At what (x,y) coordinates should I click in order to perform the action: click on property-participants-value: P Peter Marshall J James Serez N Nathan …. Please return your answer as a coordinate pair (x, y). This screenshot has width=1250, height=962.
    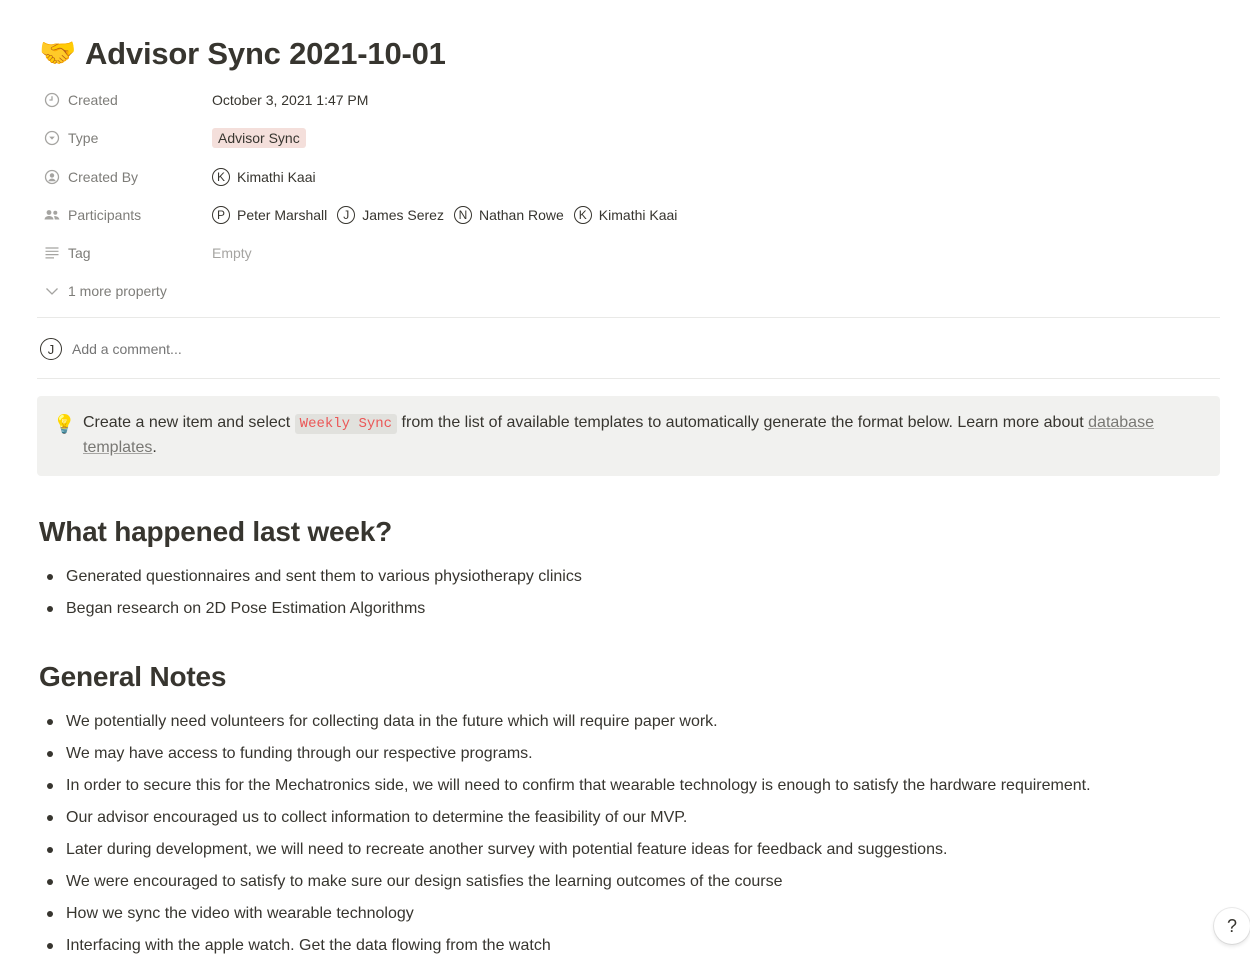
    Looking at the image, I should click on (449, 215).